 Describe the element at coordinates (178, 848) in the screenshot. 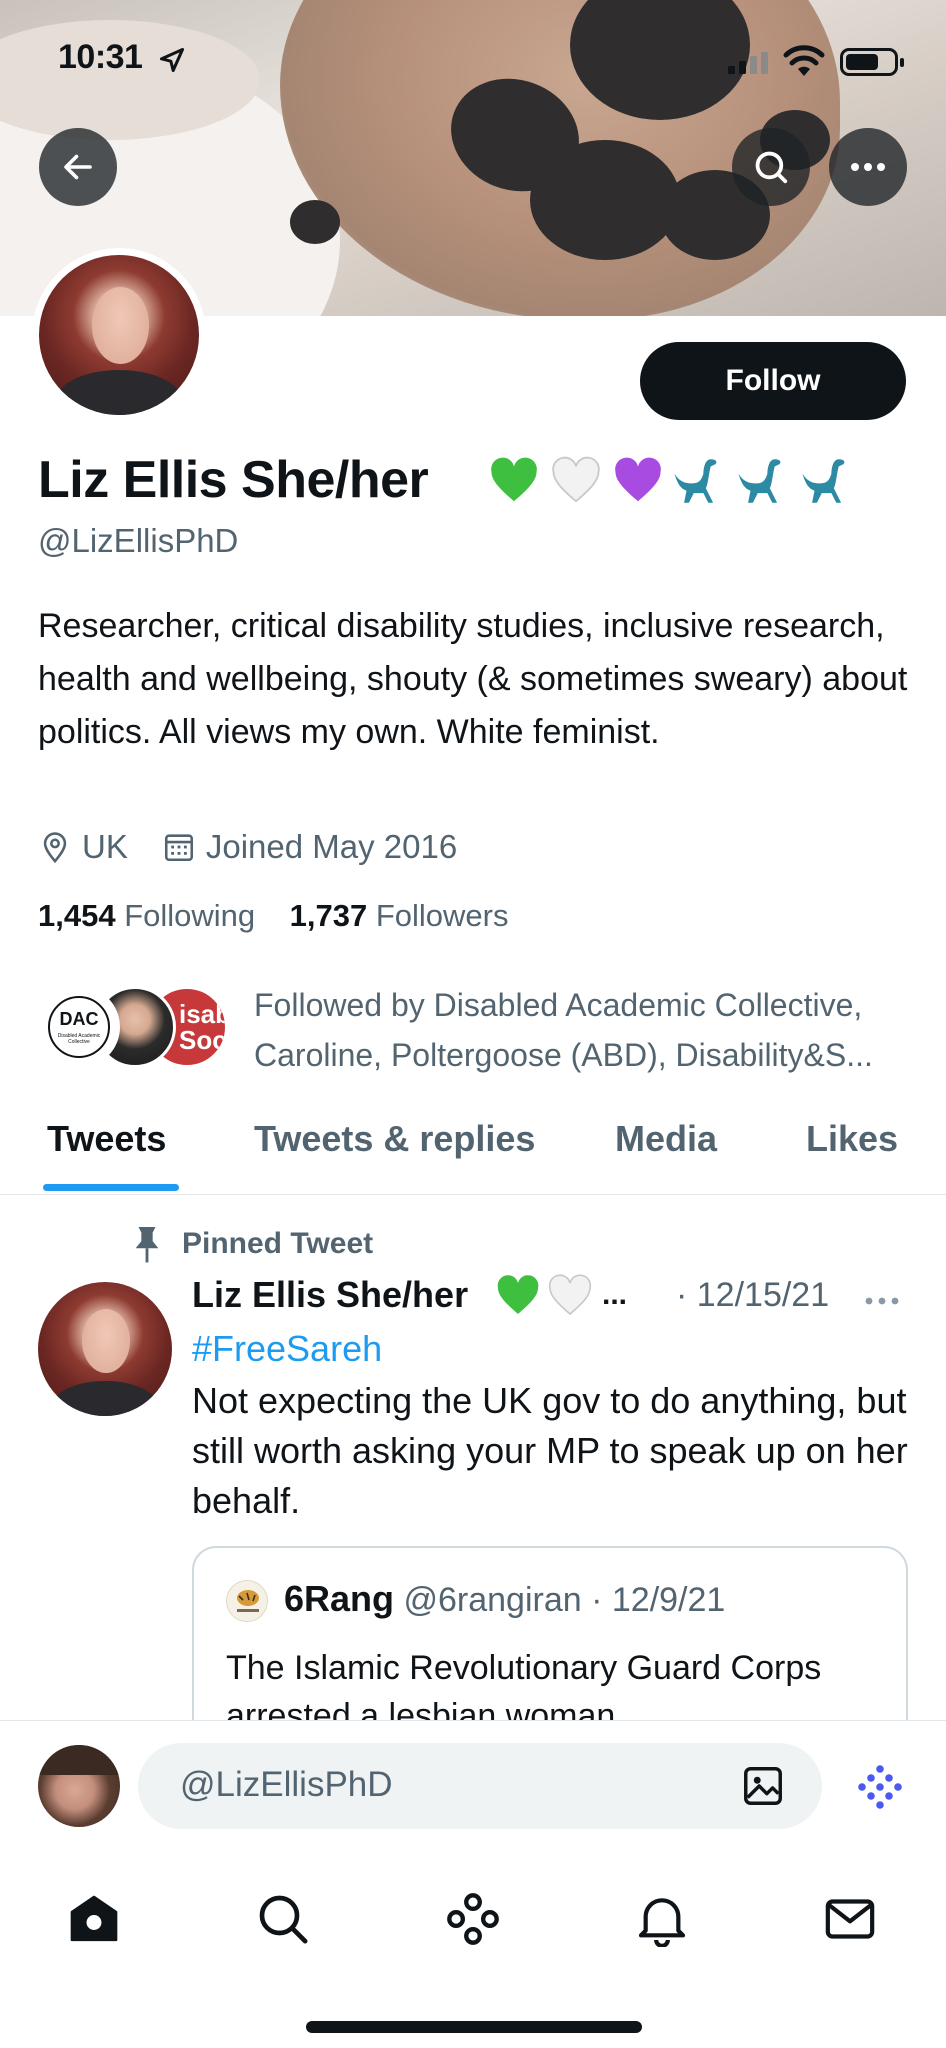

I see `calendar-icon` at that location.